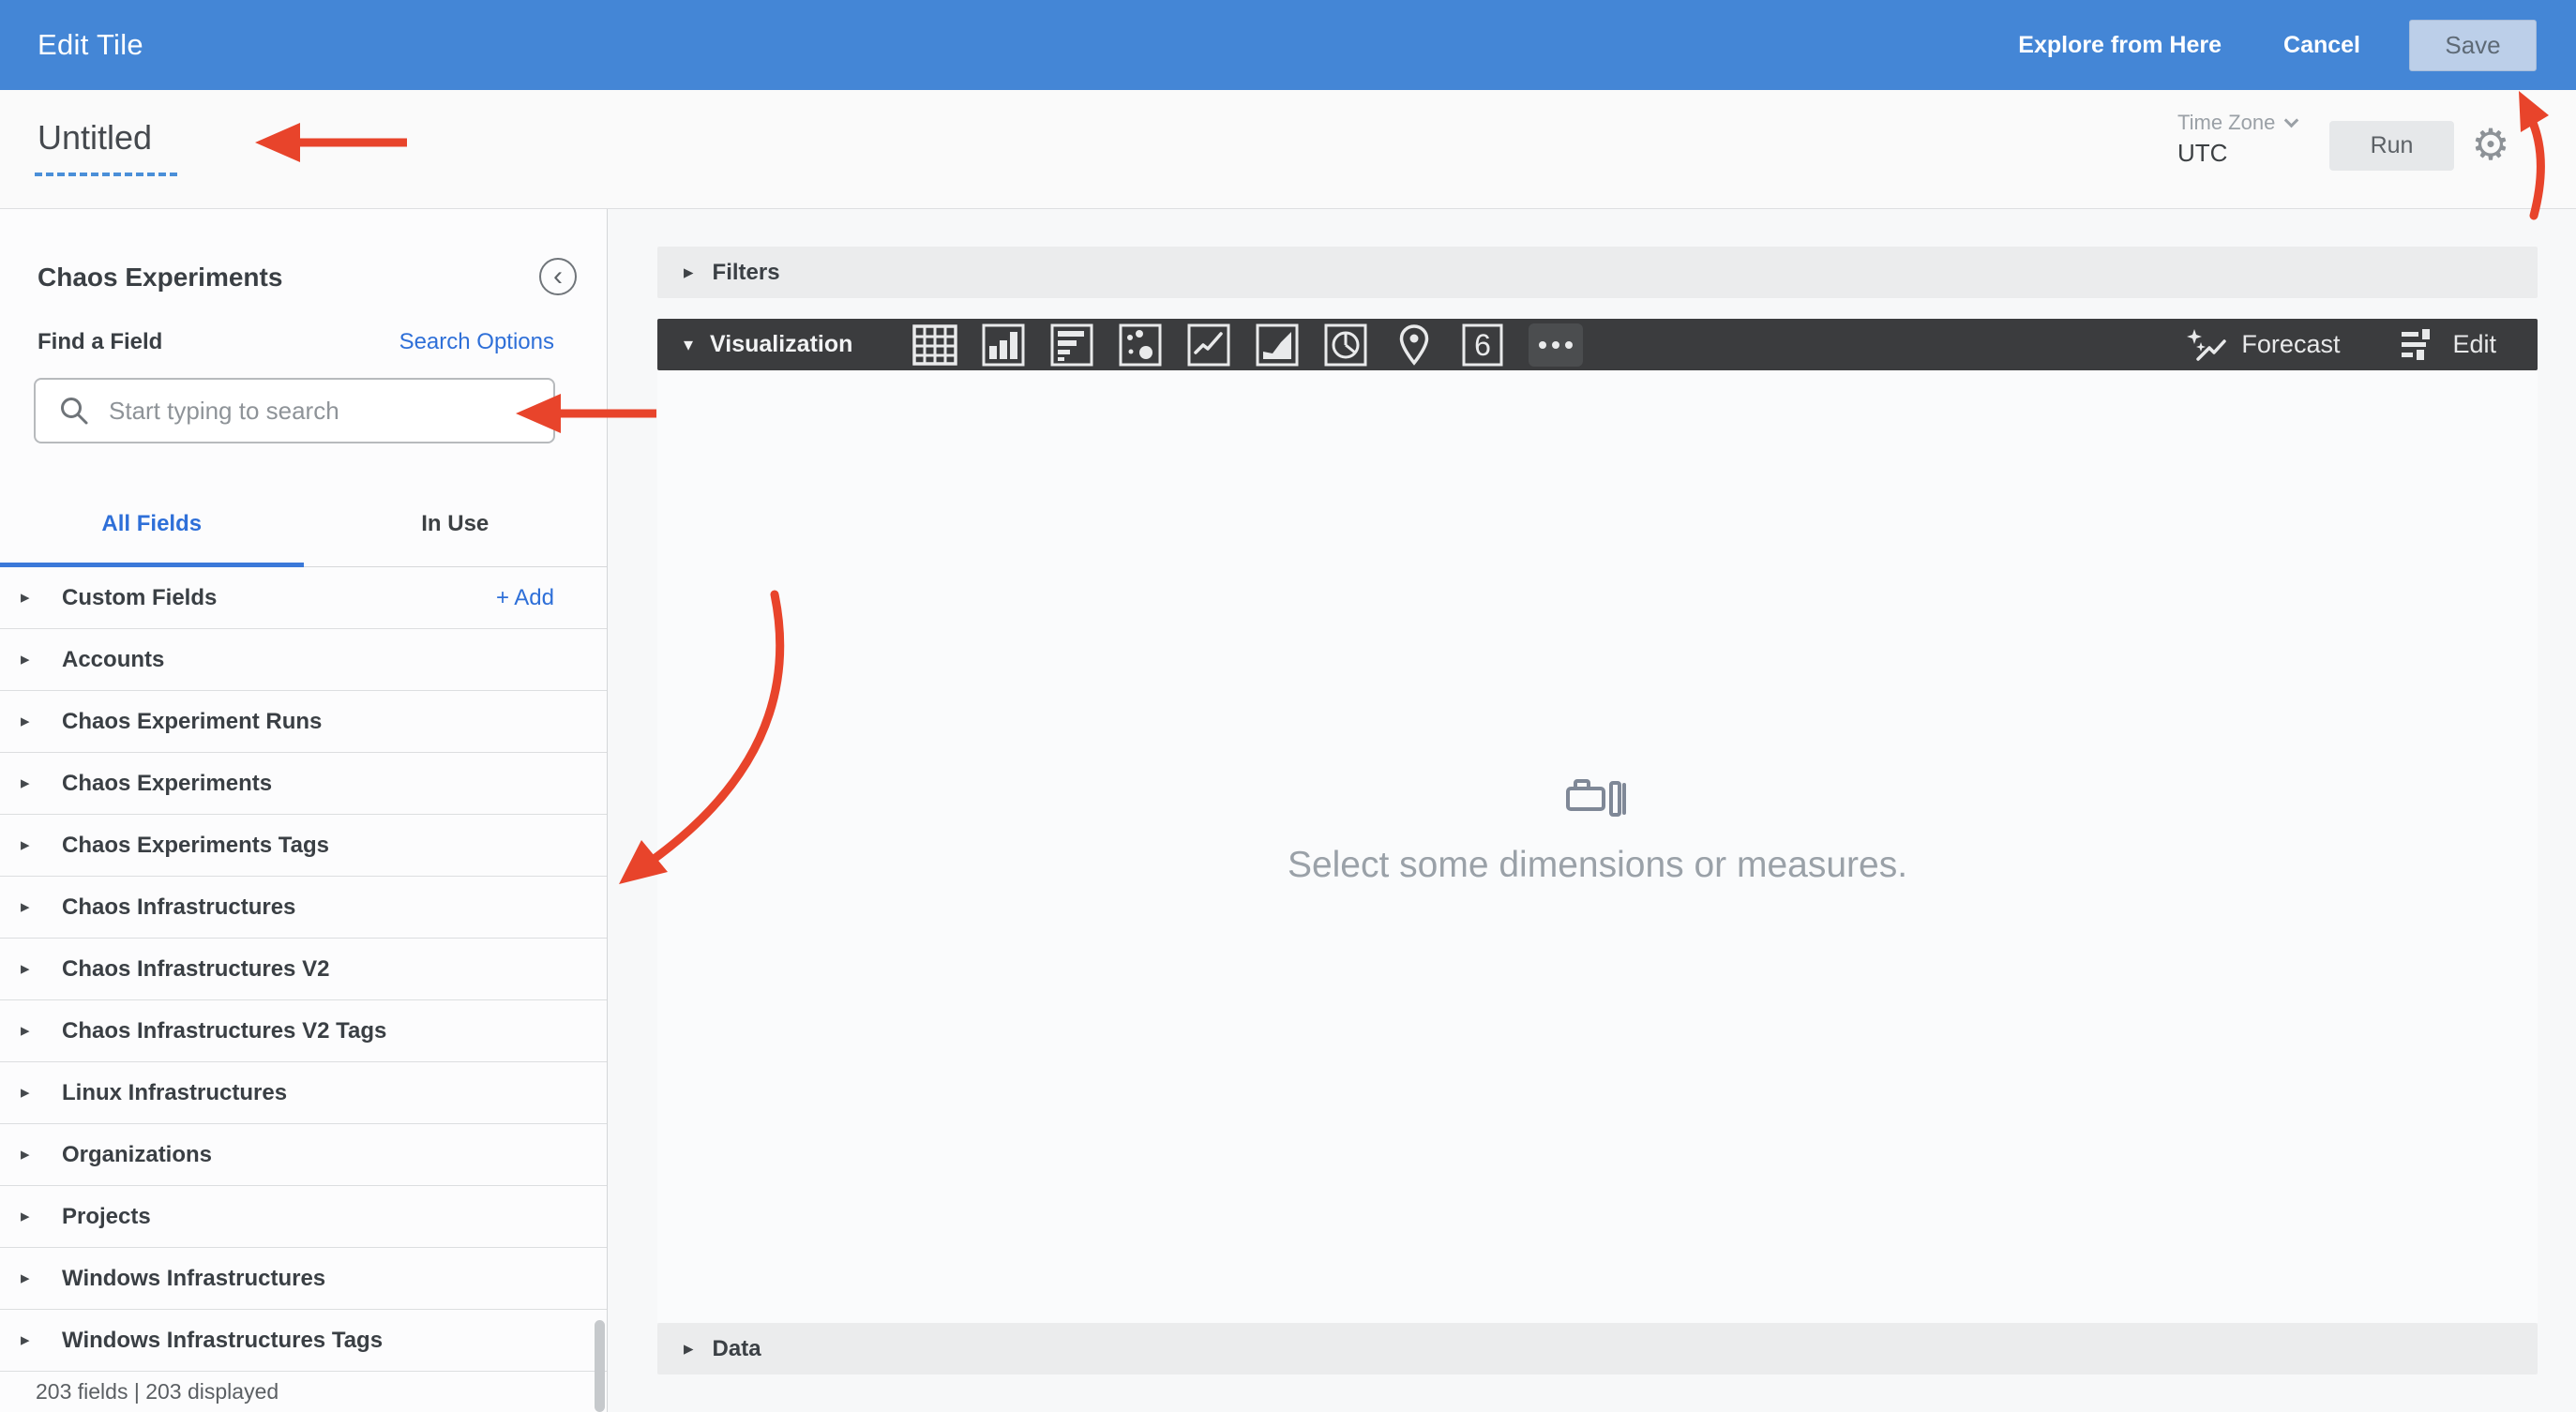 The width and height of the screenshot is (2576, 1412). I want to click on find-a-field-label: Find a Field, so click(100, 342).